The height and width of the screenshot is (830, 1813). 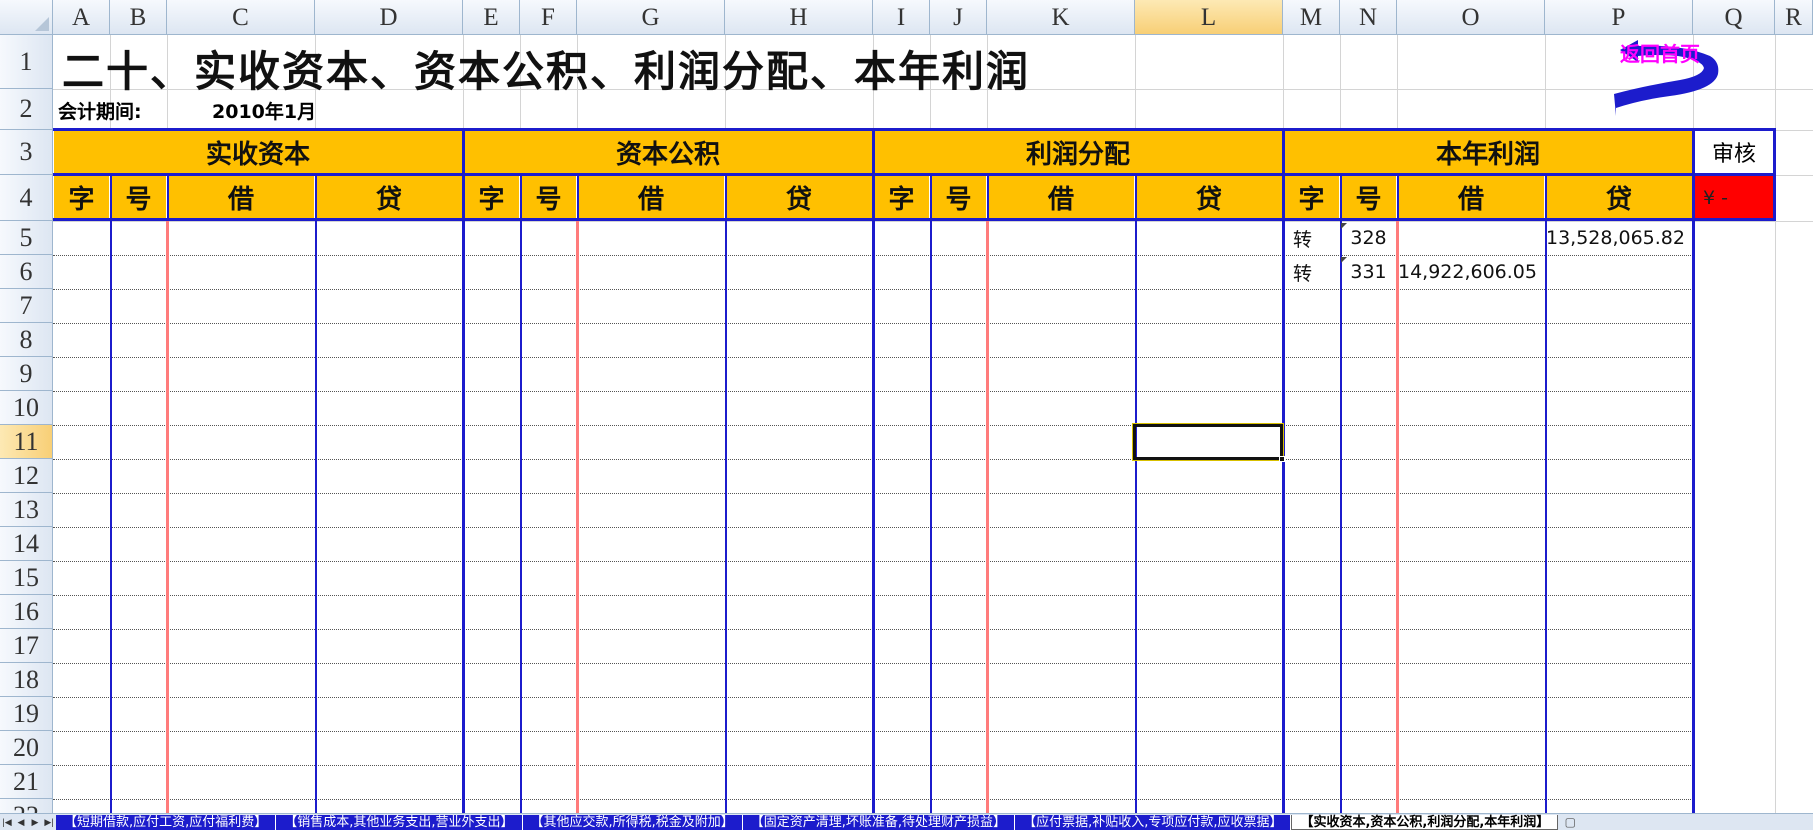 What do you see at coordinates (26, 306) in the screenshot?
I see `row-header-7: 7` at bounding box center [26, 306].